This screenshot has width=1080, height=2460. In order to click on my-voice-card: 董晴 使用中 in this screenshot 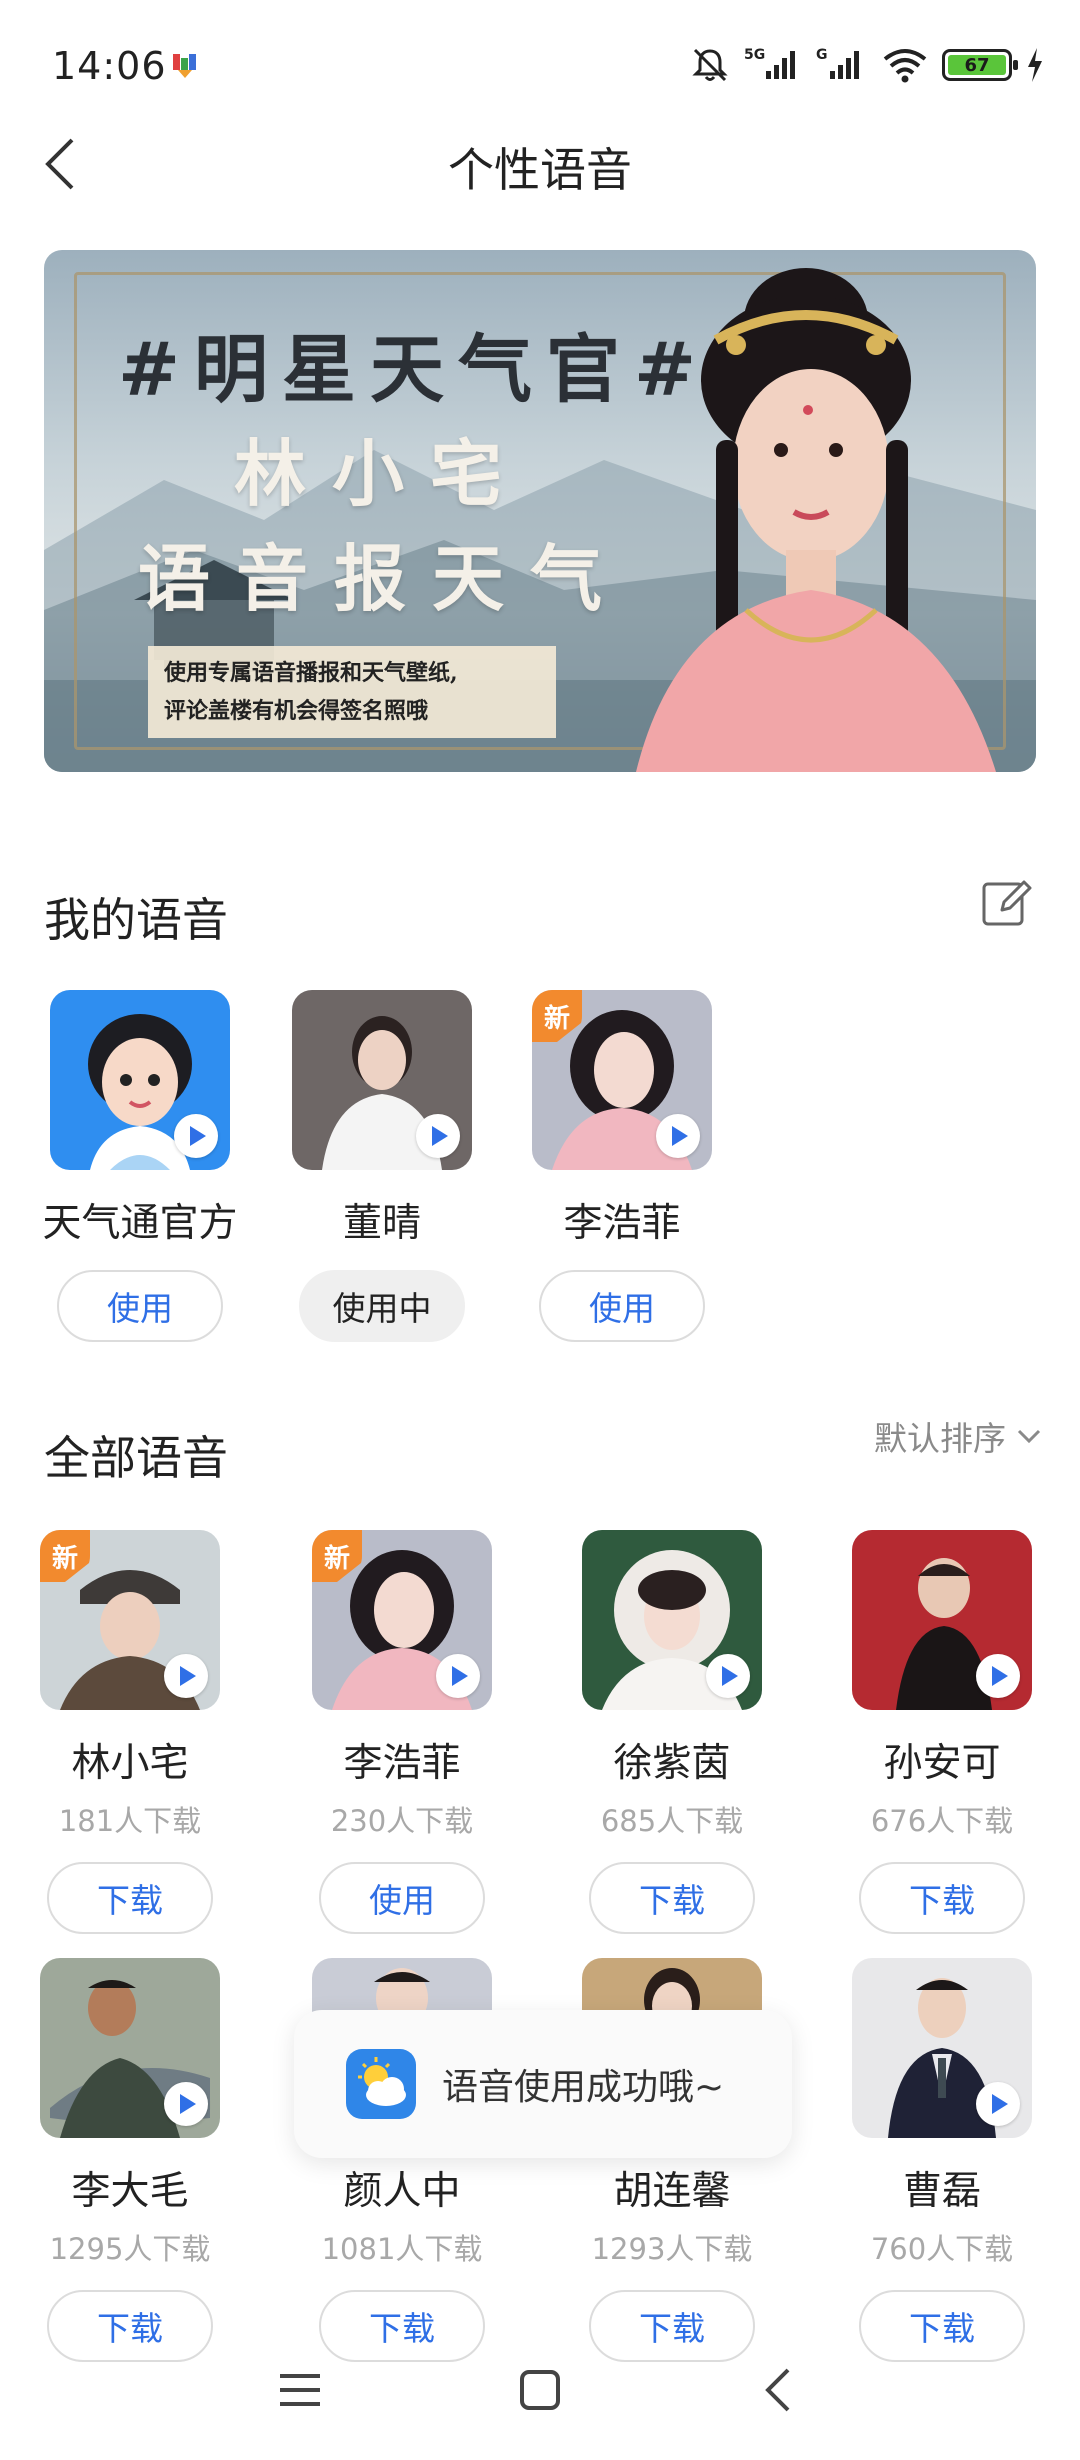, I will do `click(382, 1166)`.